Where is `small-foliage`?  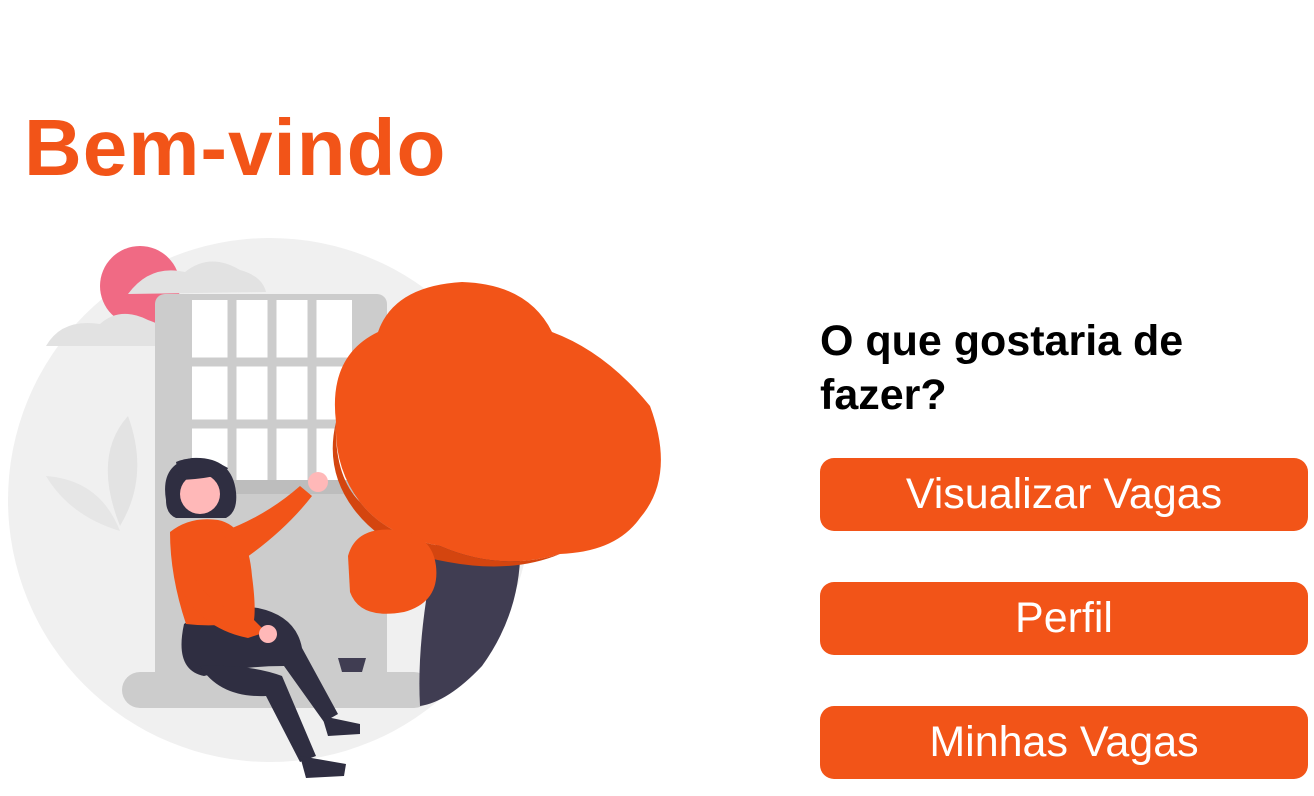
small-foliage is located at coordinates (392, 571).